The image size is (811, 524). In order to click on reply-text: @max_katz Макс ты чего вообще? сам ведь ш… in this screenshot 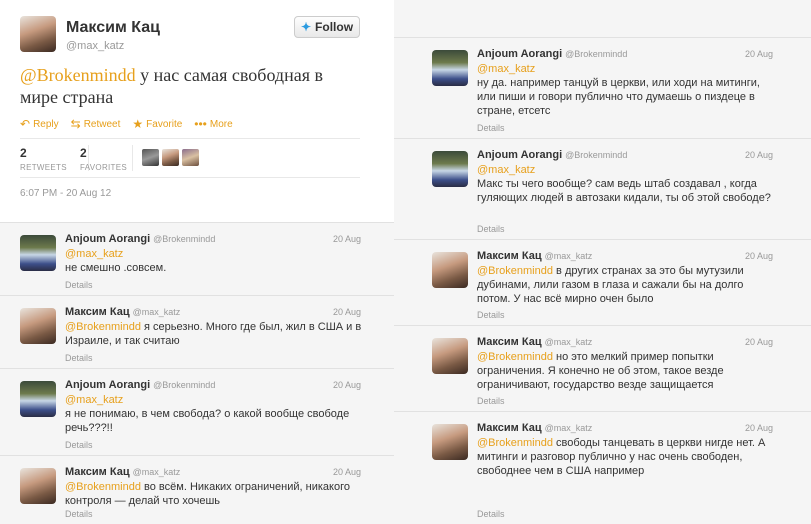, I will do `click(627, 184)`.